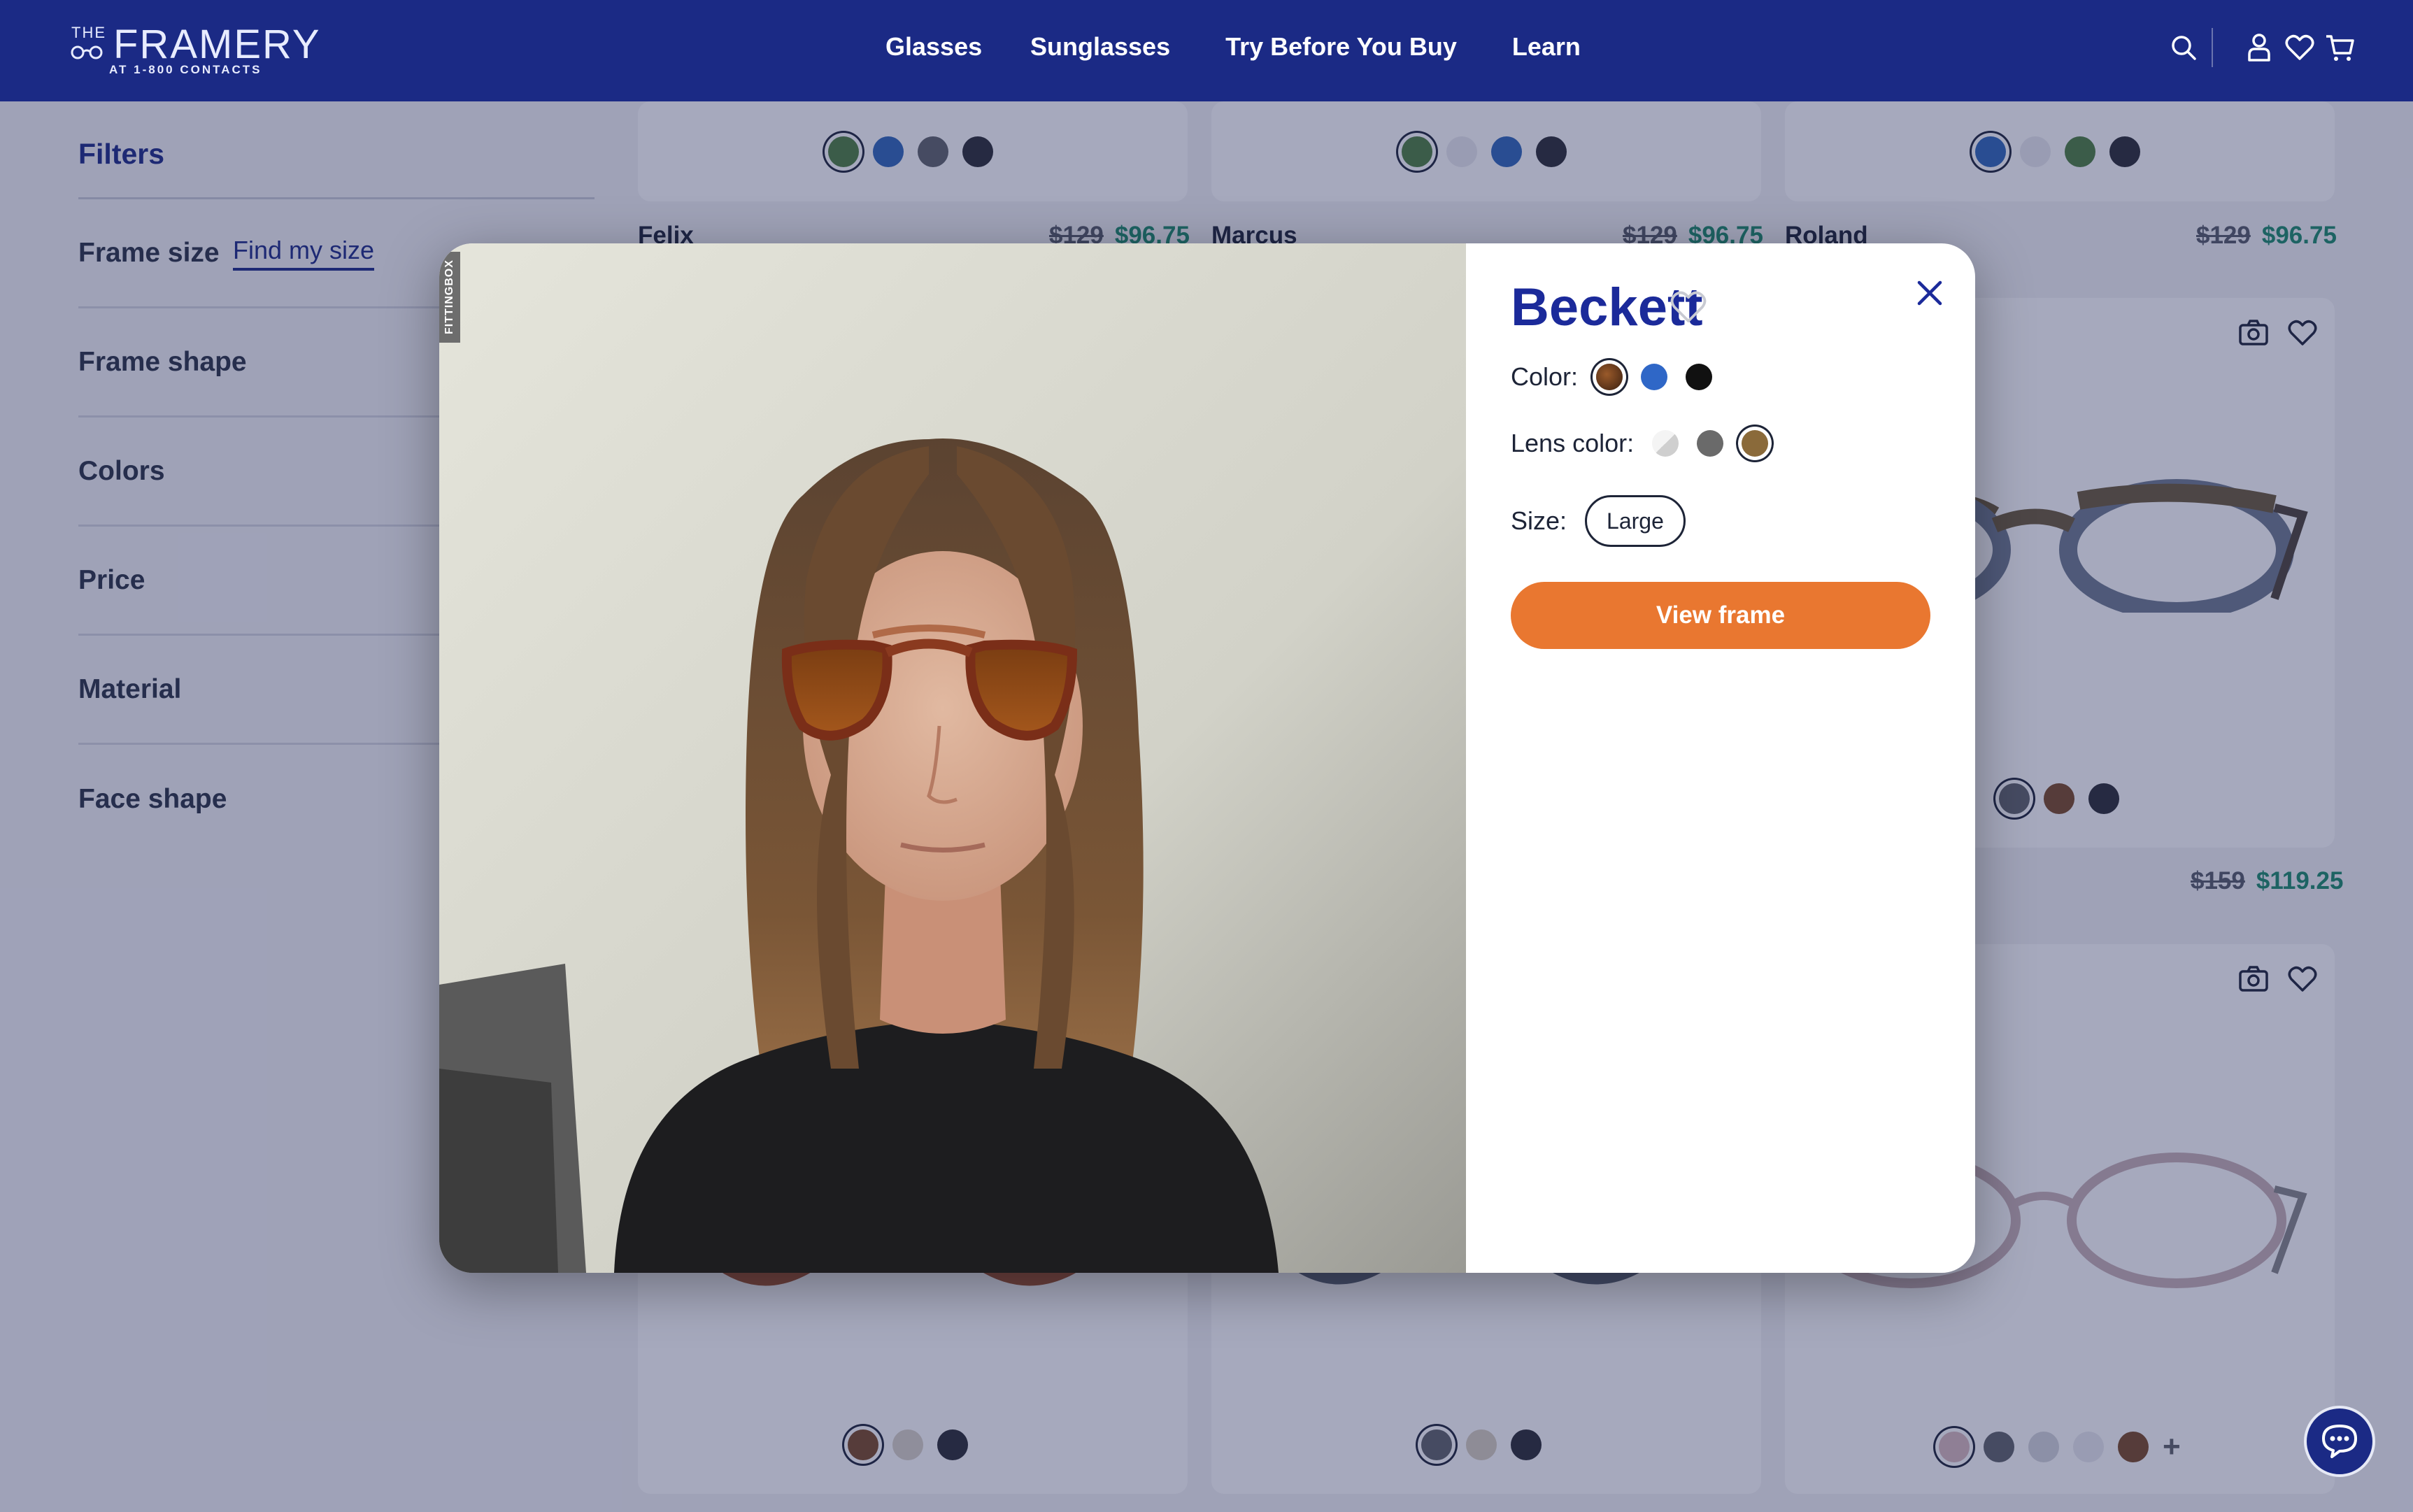  I want to click on lens-option-gray, so click(1710, 444).